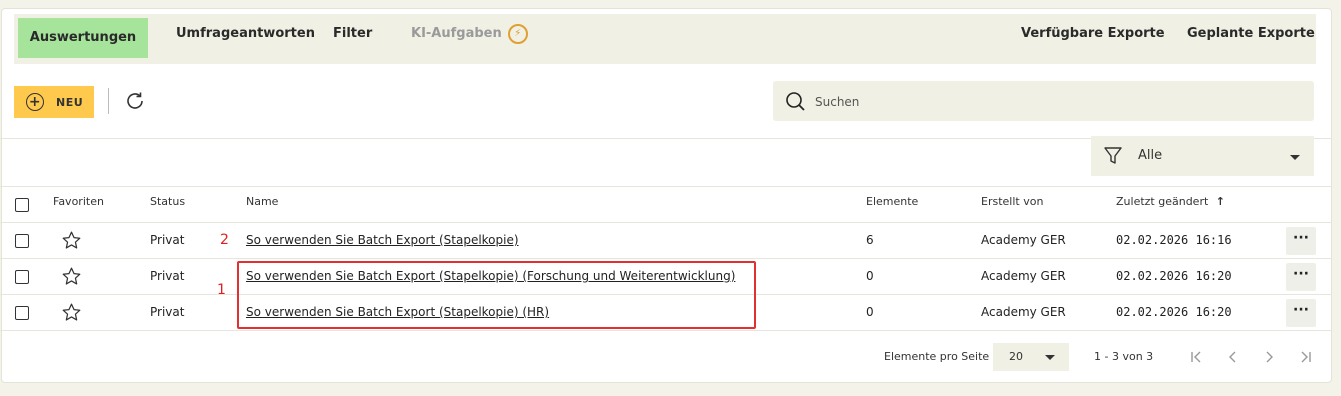 The width and height of the screenshot is (1341, 396). Describe the element at coordinates (35, 102) in the screenshot. I see `plus-circle-icon: +` at that location.